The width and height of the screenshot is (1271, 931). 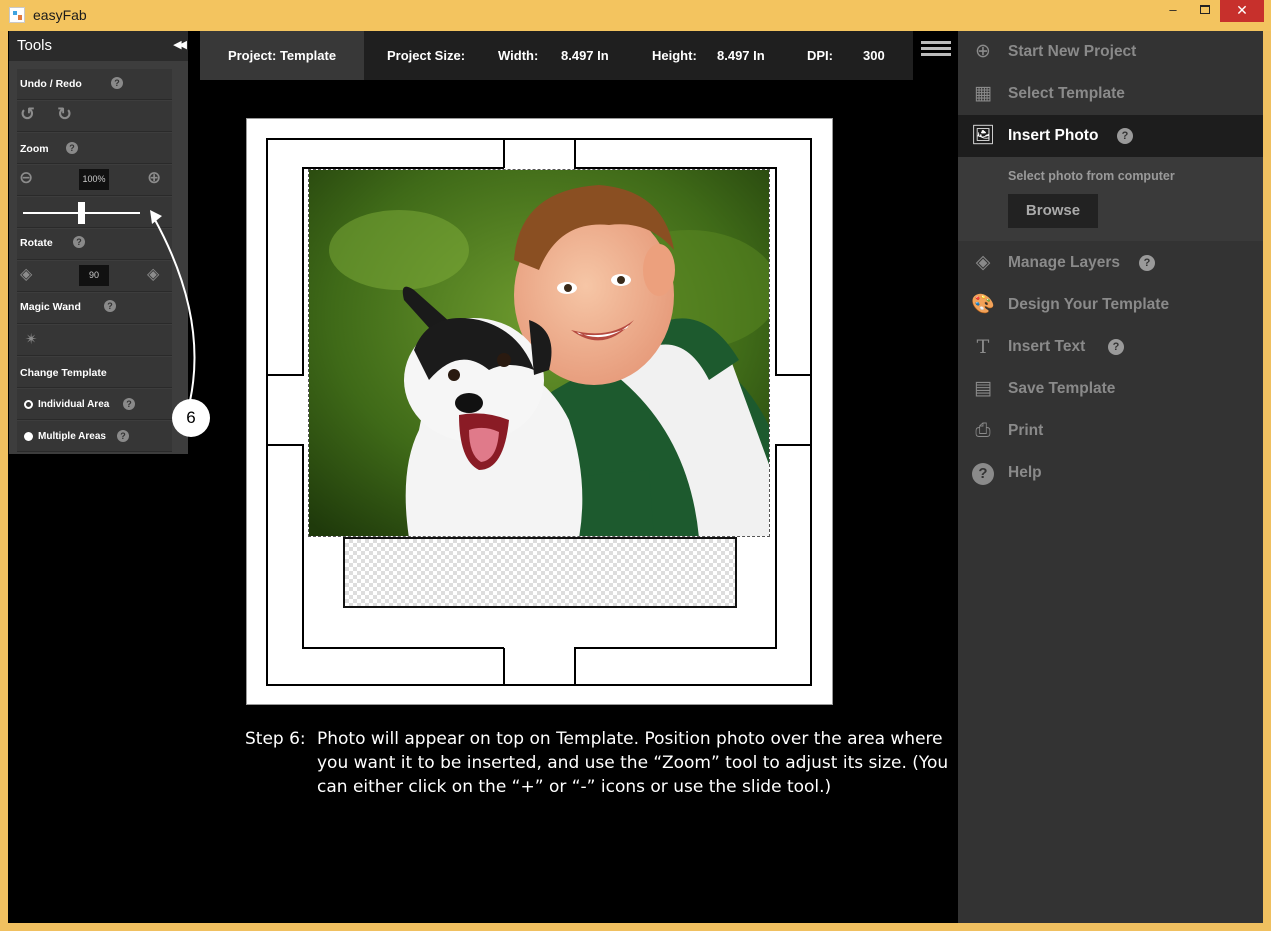 I want to click on photo-boy-and-dog, so click(x=539, y=353).